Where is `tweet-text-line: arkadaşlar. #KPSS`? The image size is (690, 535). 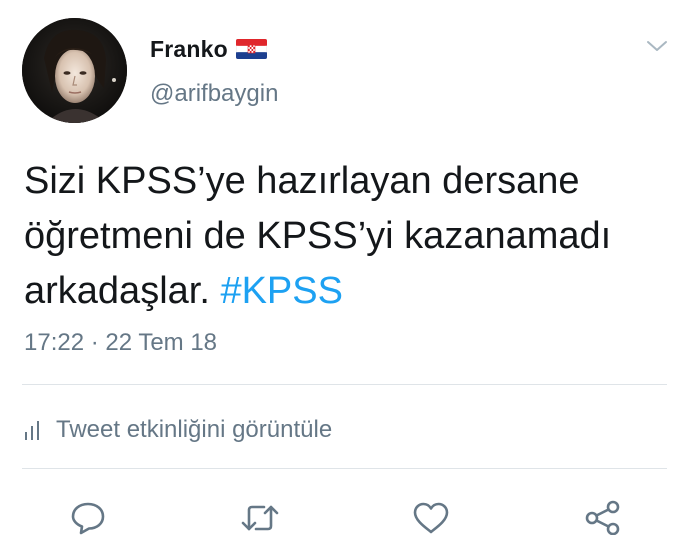
tweet-text-line: arkadaşlar. #KPSS is located at coordinates (349, 291).